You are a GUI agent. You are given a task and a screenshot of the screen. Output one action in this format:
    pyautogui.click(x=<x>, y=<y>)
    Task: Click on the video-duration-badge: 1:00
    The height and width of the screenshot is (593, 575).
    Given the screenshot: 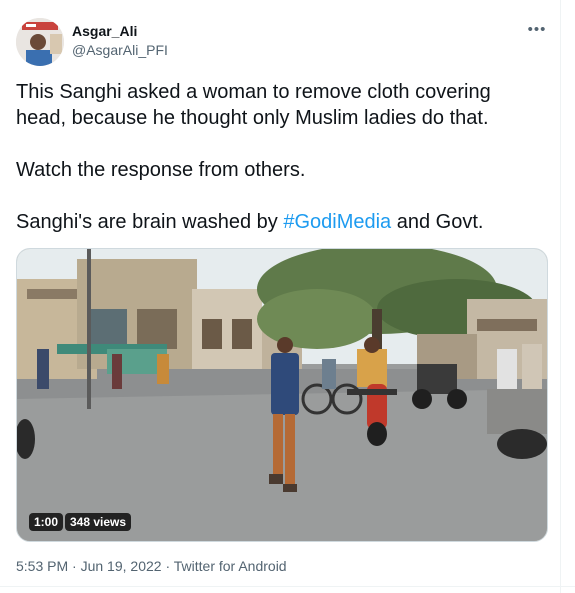 What is the action you would take?
    pyautogui.click(x=46, y=522)
    